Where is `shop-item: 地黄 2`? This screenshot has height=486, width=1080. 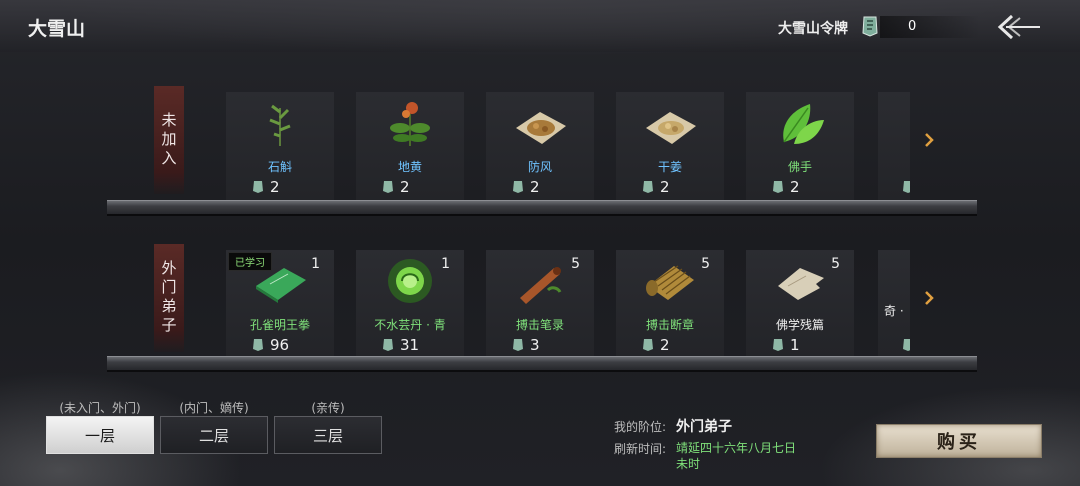
shop-item: 地黄 2 is located at coordinates (410, 146).